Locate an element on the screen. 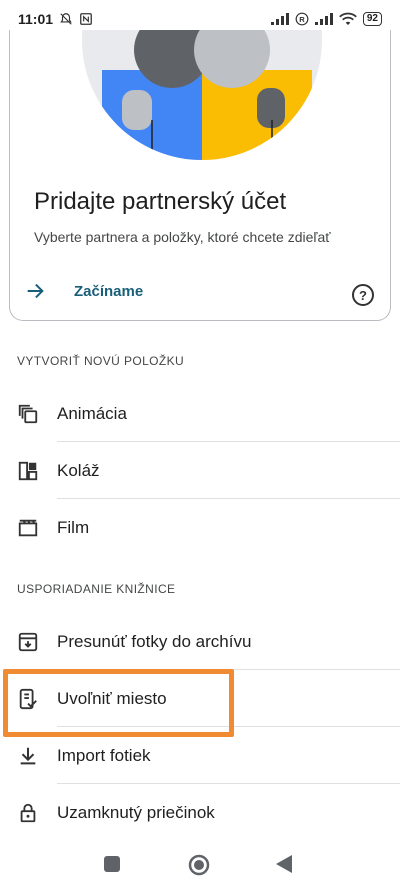  list-item-collage: Koláž is located at coordinates (200, 470).